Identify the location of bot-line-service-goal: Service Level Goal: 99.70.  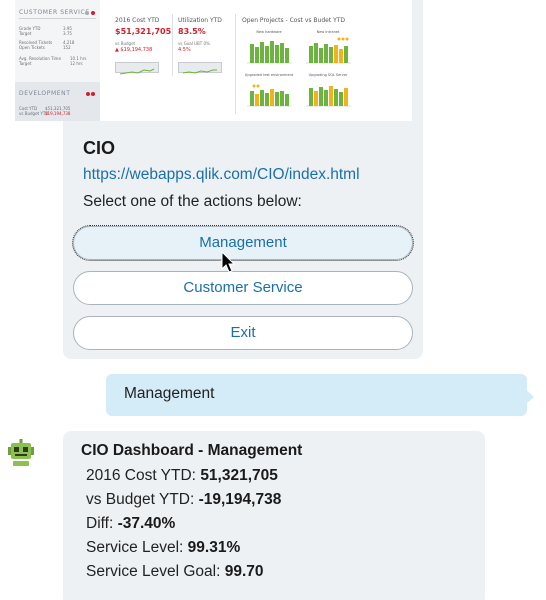
(175, 572).